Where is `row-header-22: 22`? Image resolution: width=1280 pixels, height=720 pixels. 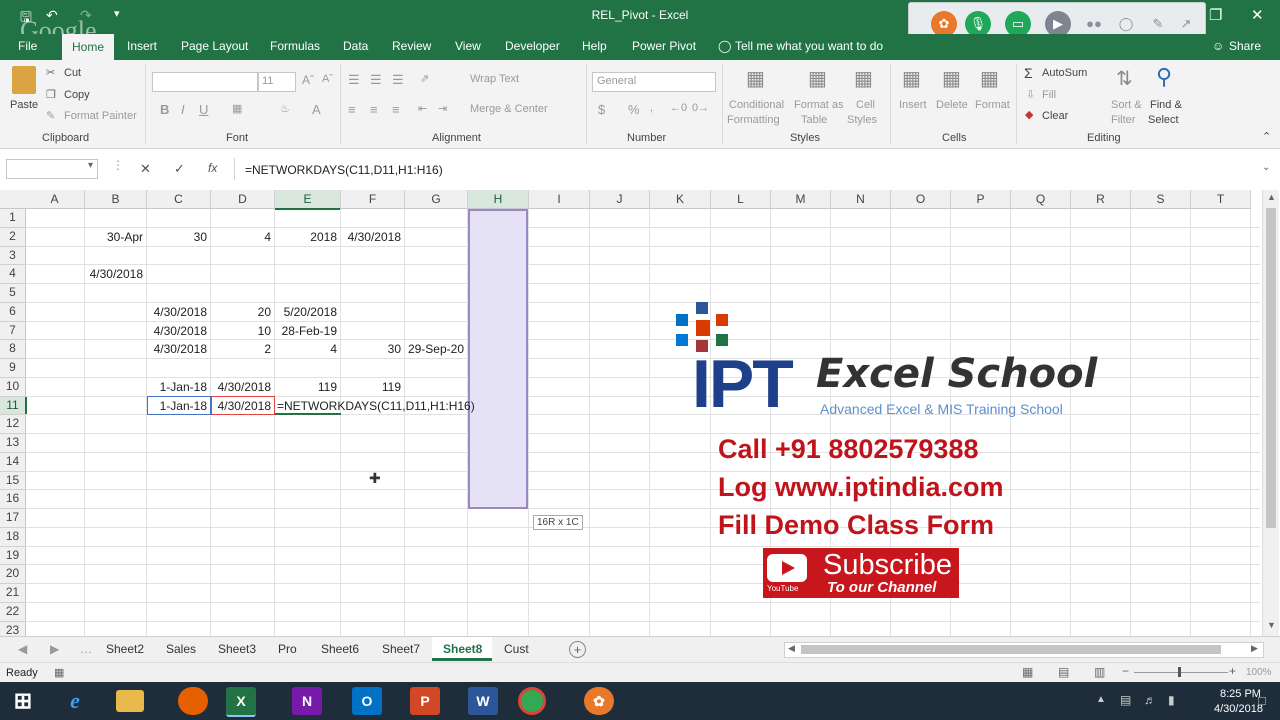 row-header-22: 22 is located at coordinates (13, 612).